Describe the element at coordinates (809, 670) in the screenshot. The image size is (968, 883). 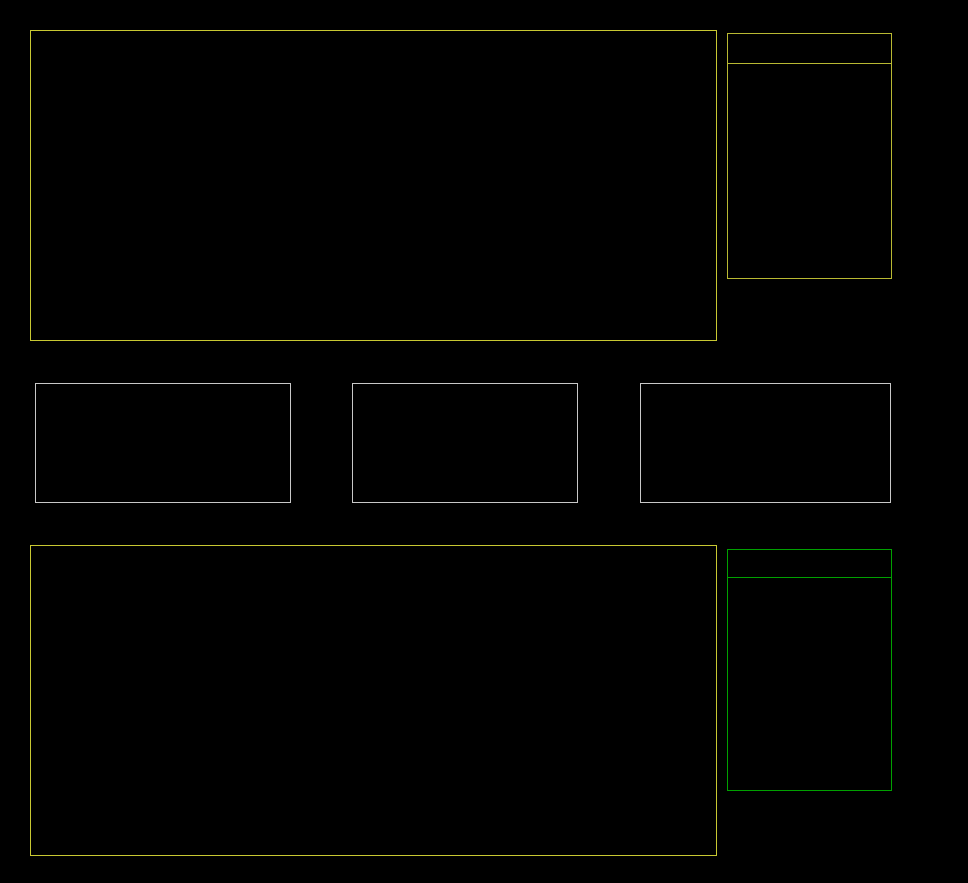
I see `aip-output-panel` at that location.